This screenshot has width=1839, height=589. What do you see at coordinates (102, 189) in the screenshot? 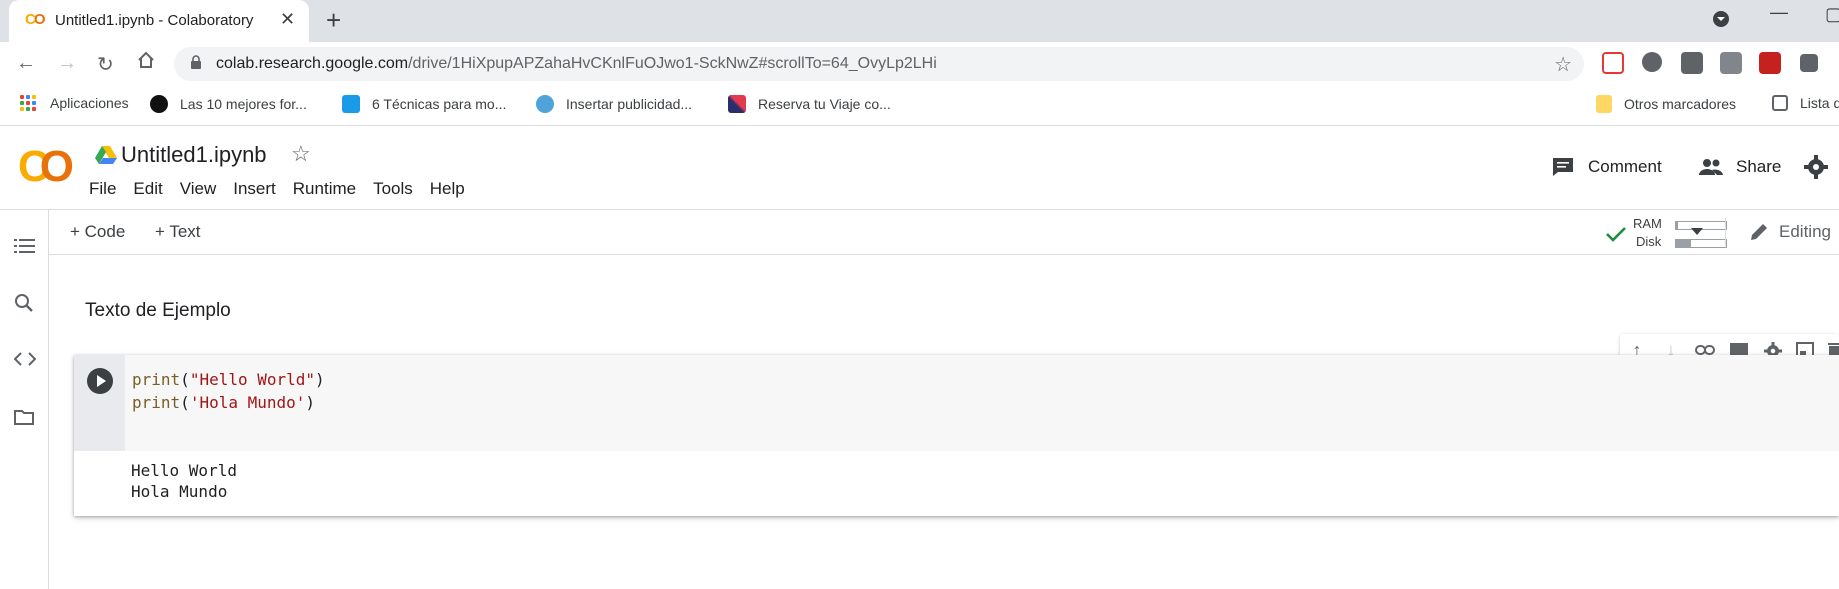
I see `menu-file: File` at bounding box center [102, 189].